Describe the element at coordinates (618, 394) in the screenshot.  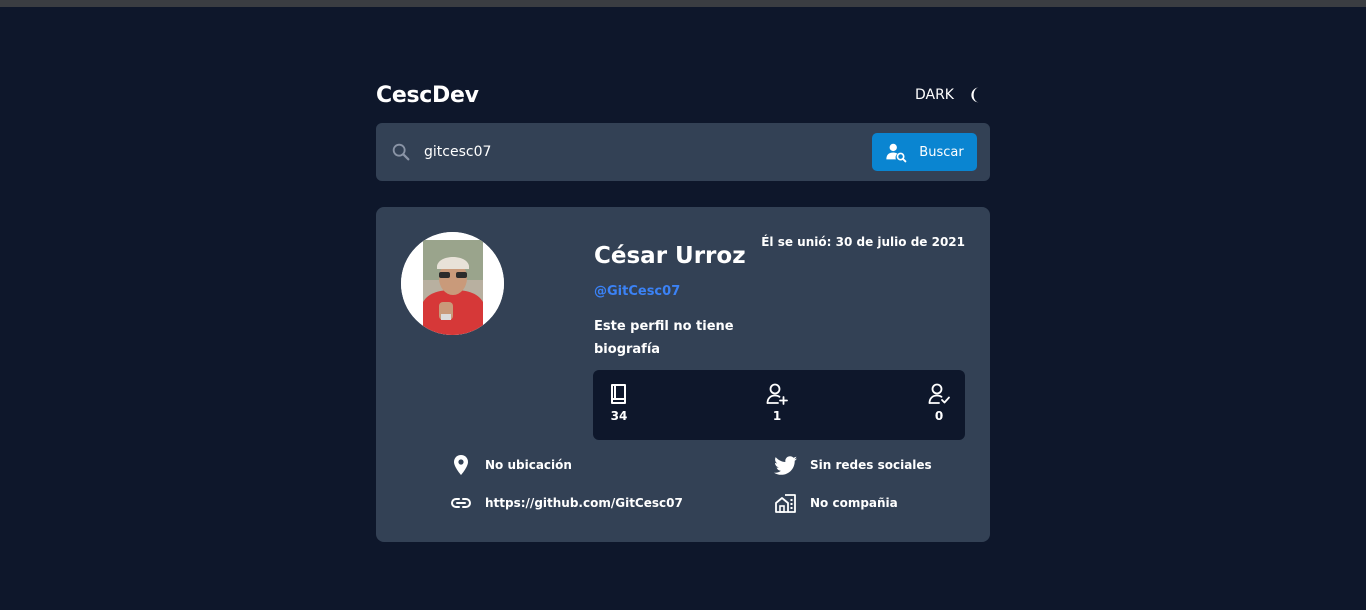
I see `book-icon` at that location.